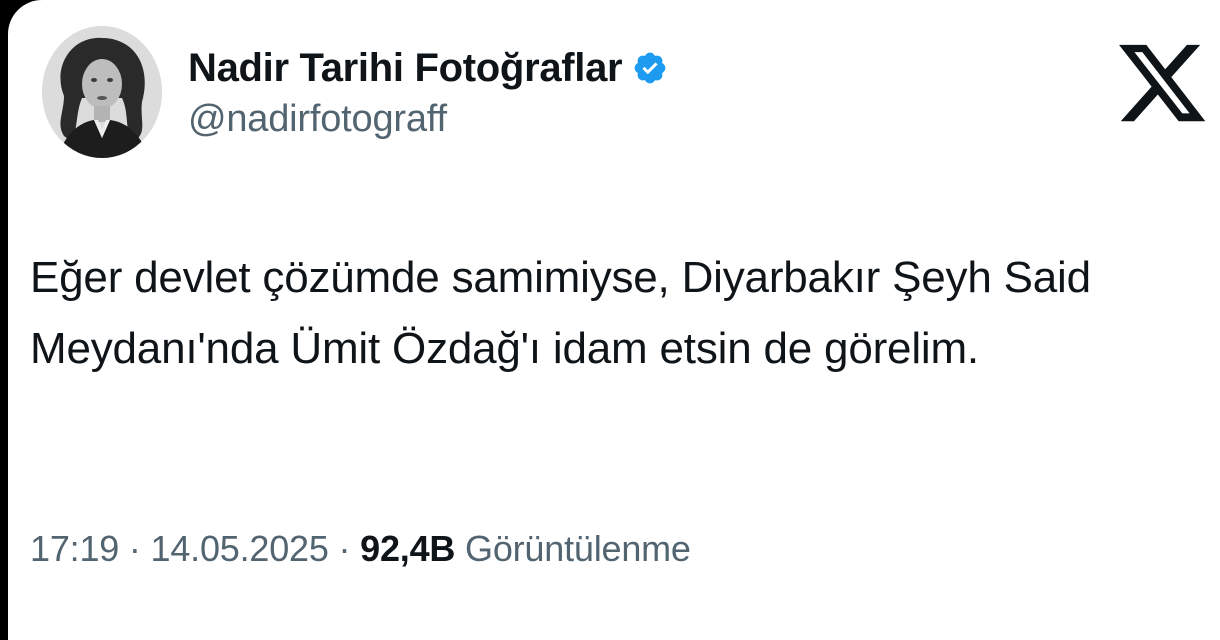 The height and width of the screenshot is (640, 1220). I want to click on author-name-row: Nadir Tarihi Fotoğraflar, so click(428, 68).